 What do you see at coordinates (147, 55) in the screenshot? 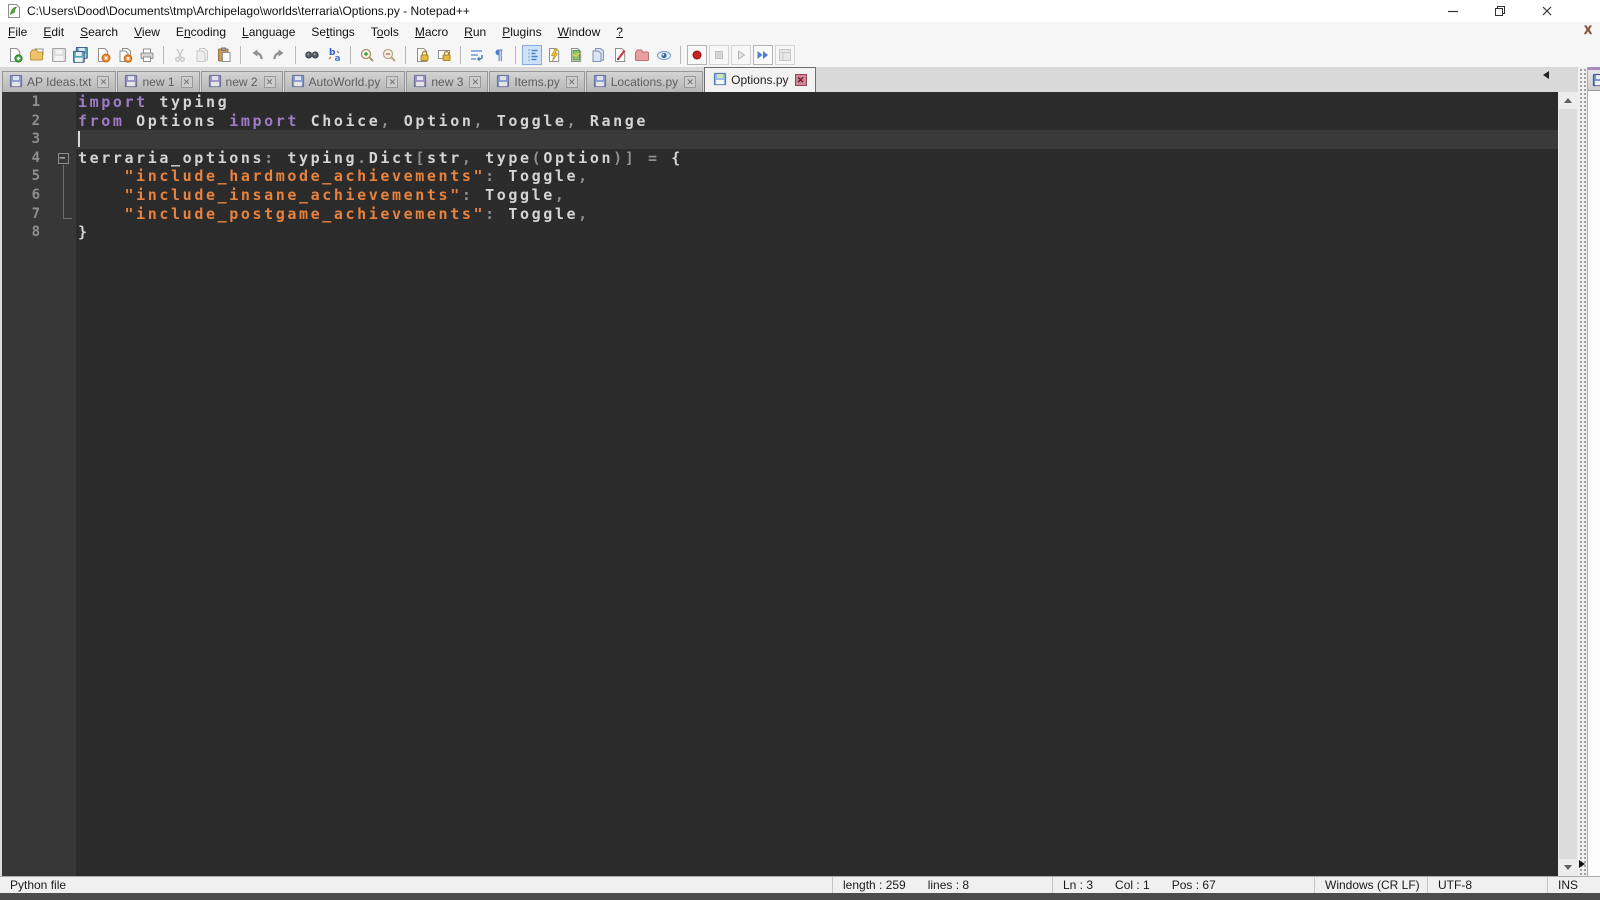
I see `print-icon` at bounding box center [147, 55].